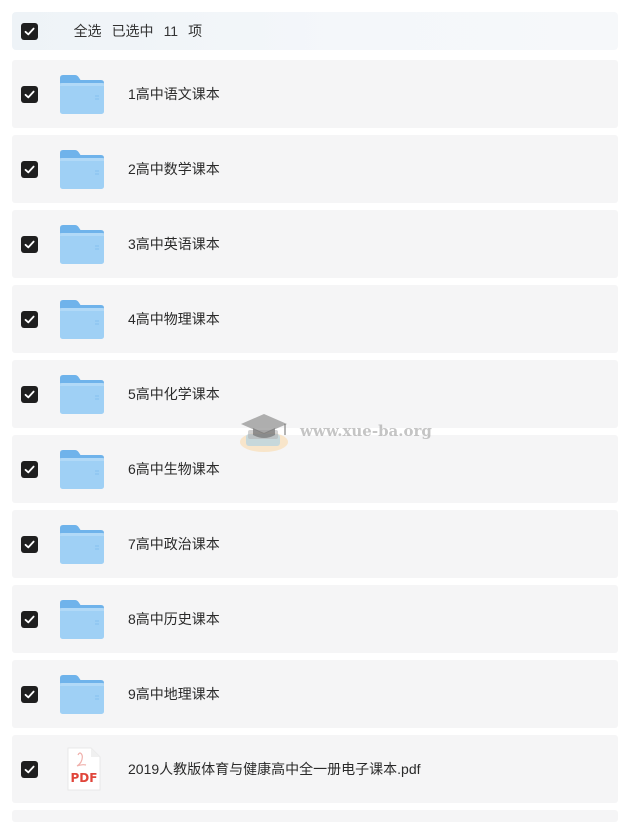 The height and width of the screenshot is (822, 618). Describe the element at coordinates (315, 619) in the screenshot. I see `list-item: 8高中历史课本` at that location.